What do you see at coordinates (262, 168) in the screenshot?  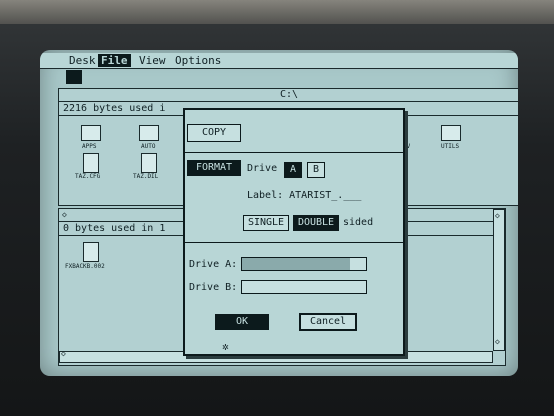 I see `drive-label: Drive` at bounding box center [262, 168].